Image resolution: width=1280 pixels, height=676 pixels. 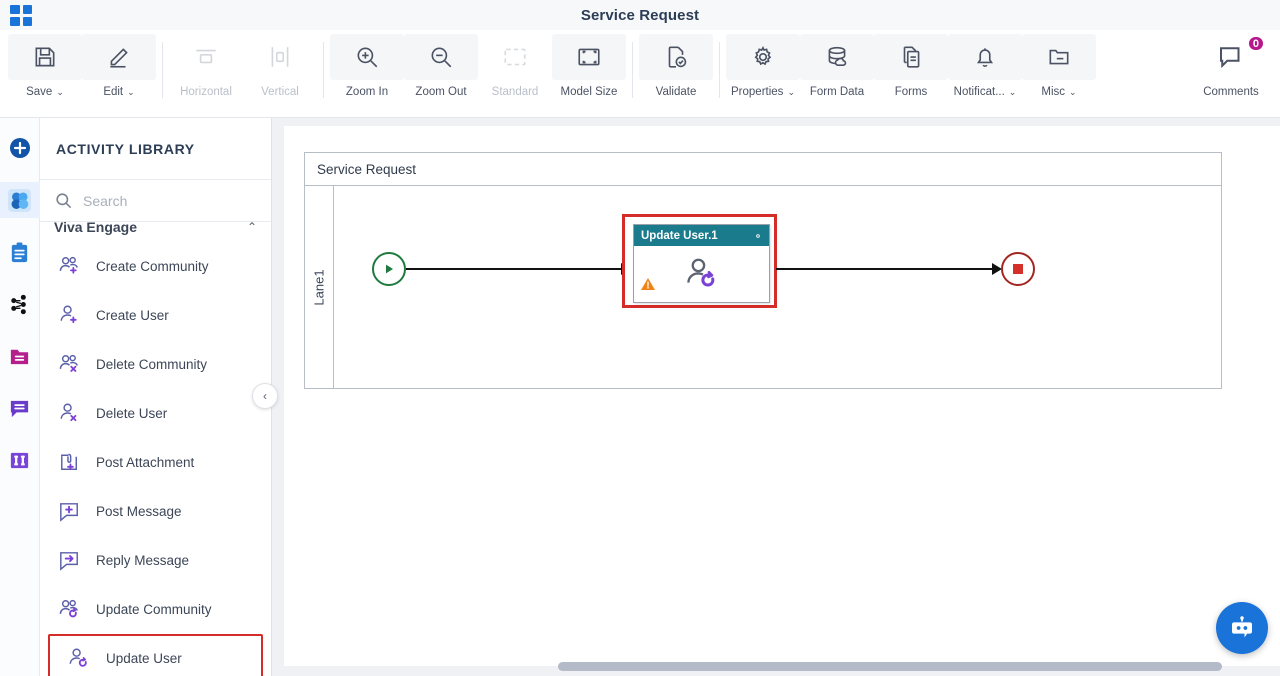 What do you see at coordinates (757, 92) in the screenshot?
I see `toolbar-label: Properties` at bounding box center [757, 92].